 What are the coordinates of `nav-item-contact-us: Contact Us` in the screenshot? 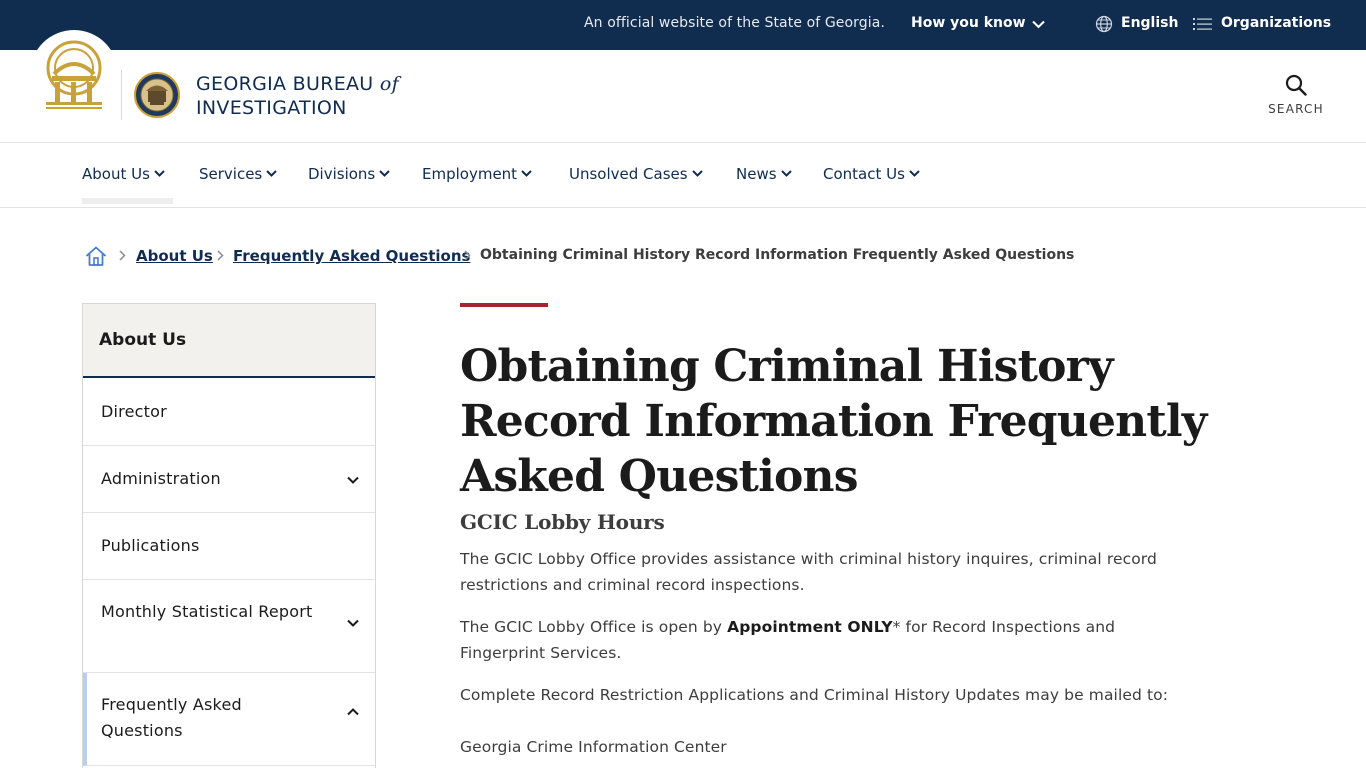 It's located at (871, 174).